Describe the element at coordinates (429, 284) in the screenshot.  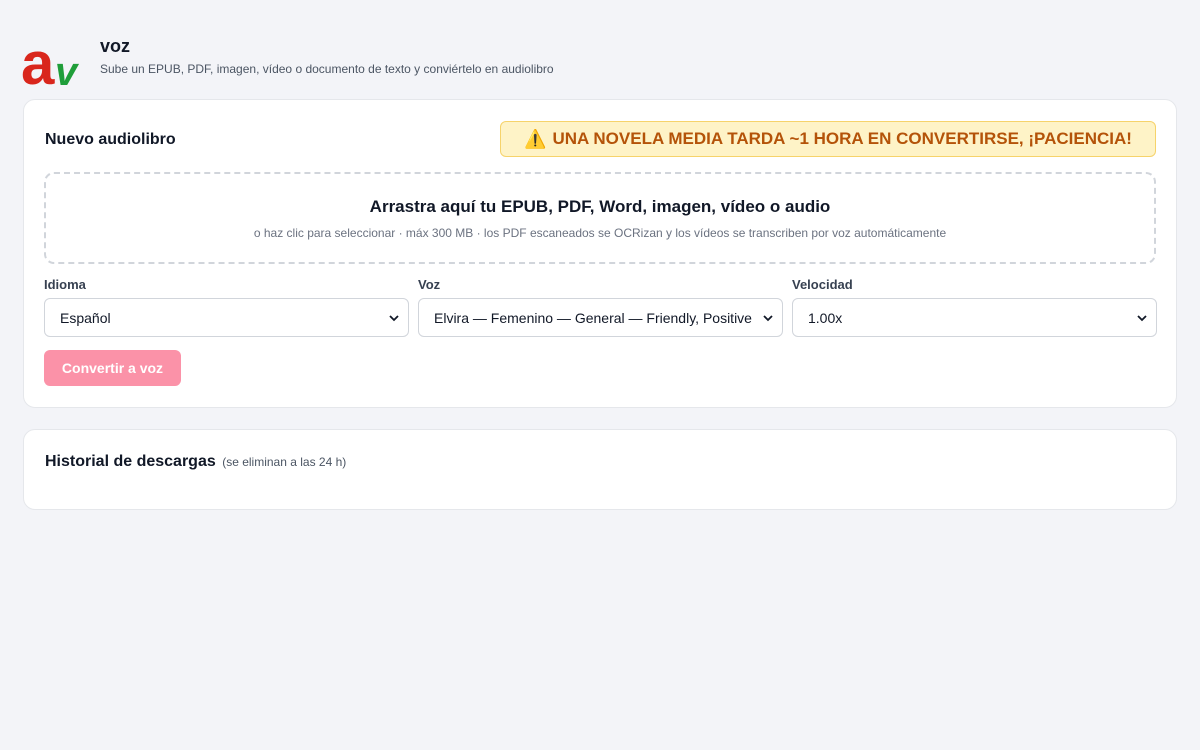
I see `voice-label: Voz` at that location.